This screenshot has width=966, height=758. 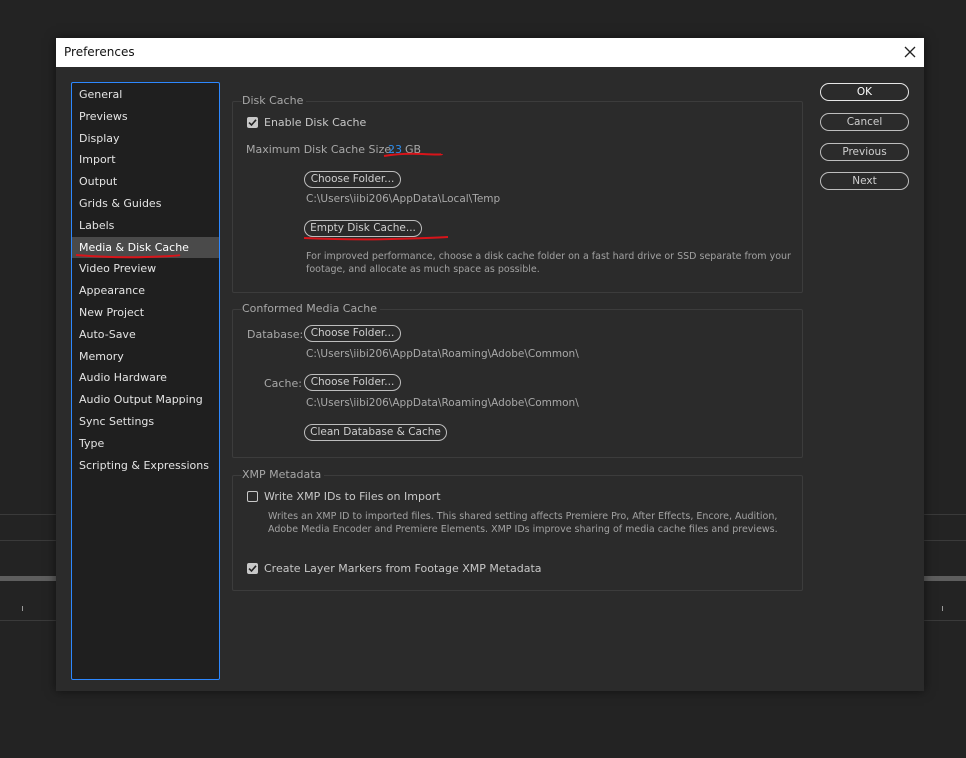 What do you see at coordinates (864, 122) in the screenshot?
I see `cancel-button: Cancel` at bounding box center [864, 122].